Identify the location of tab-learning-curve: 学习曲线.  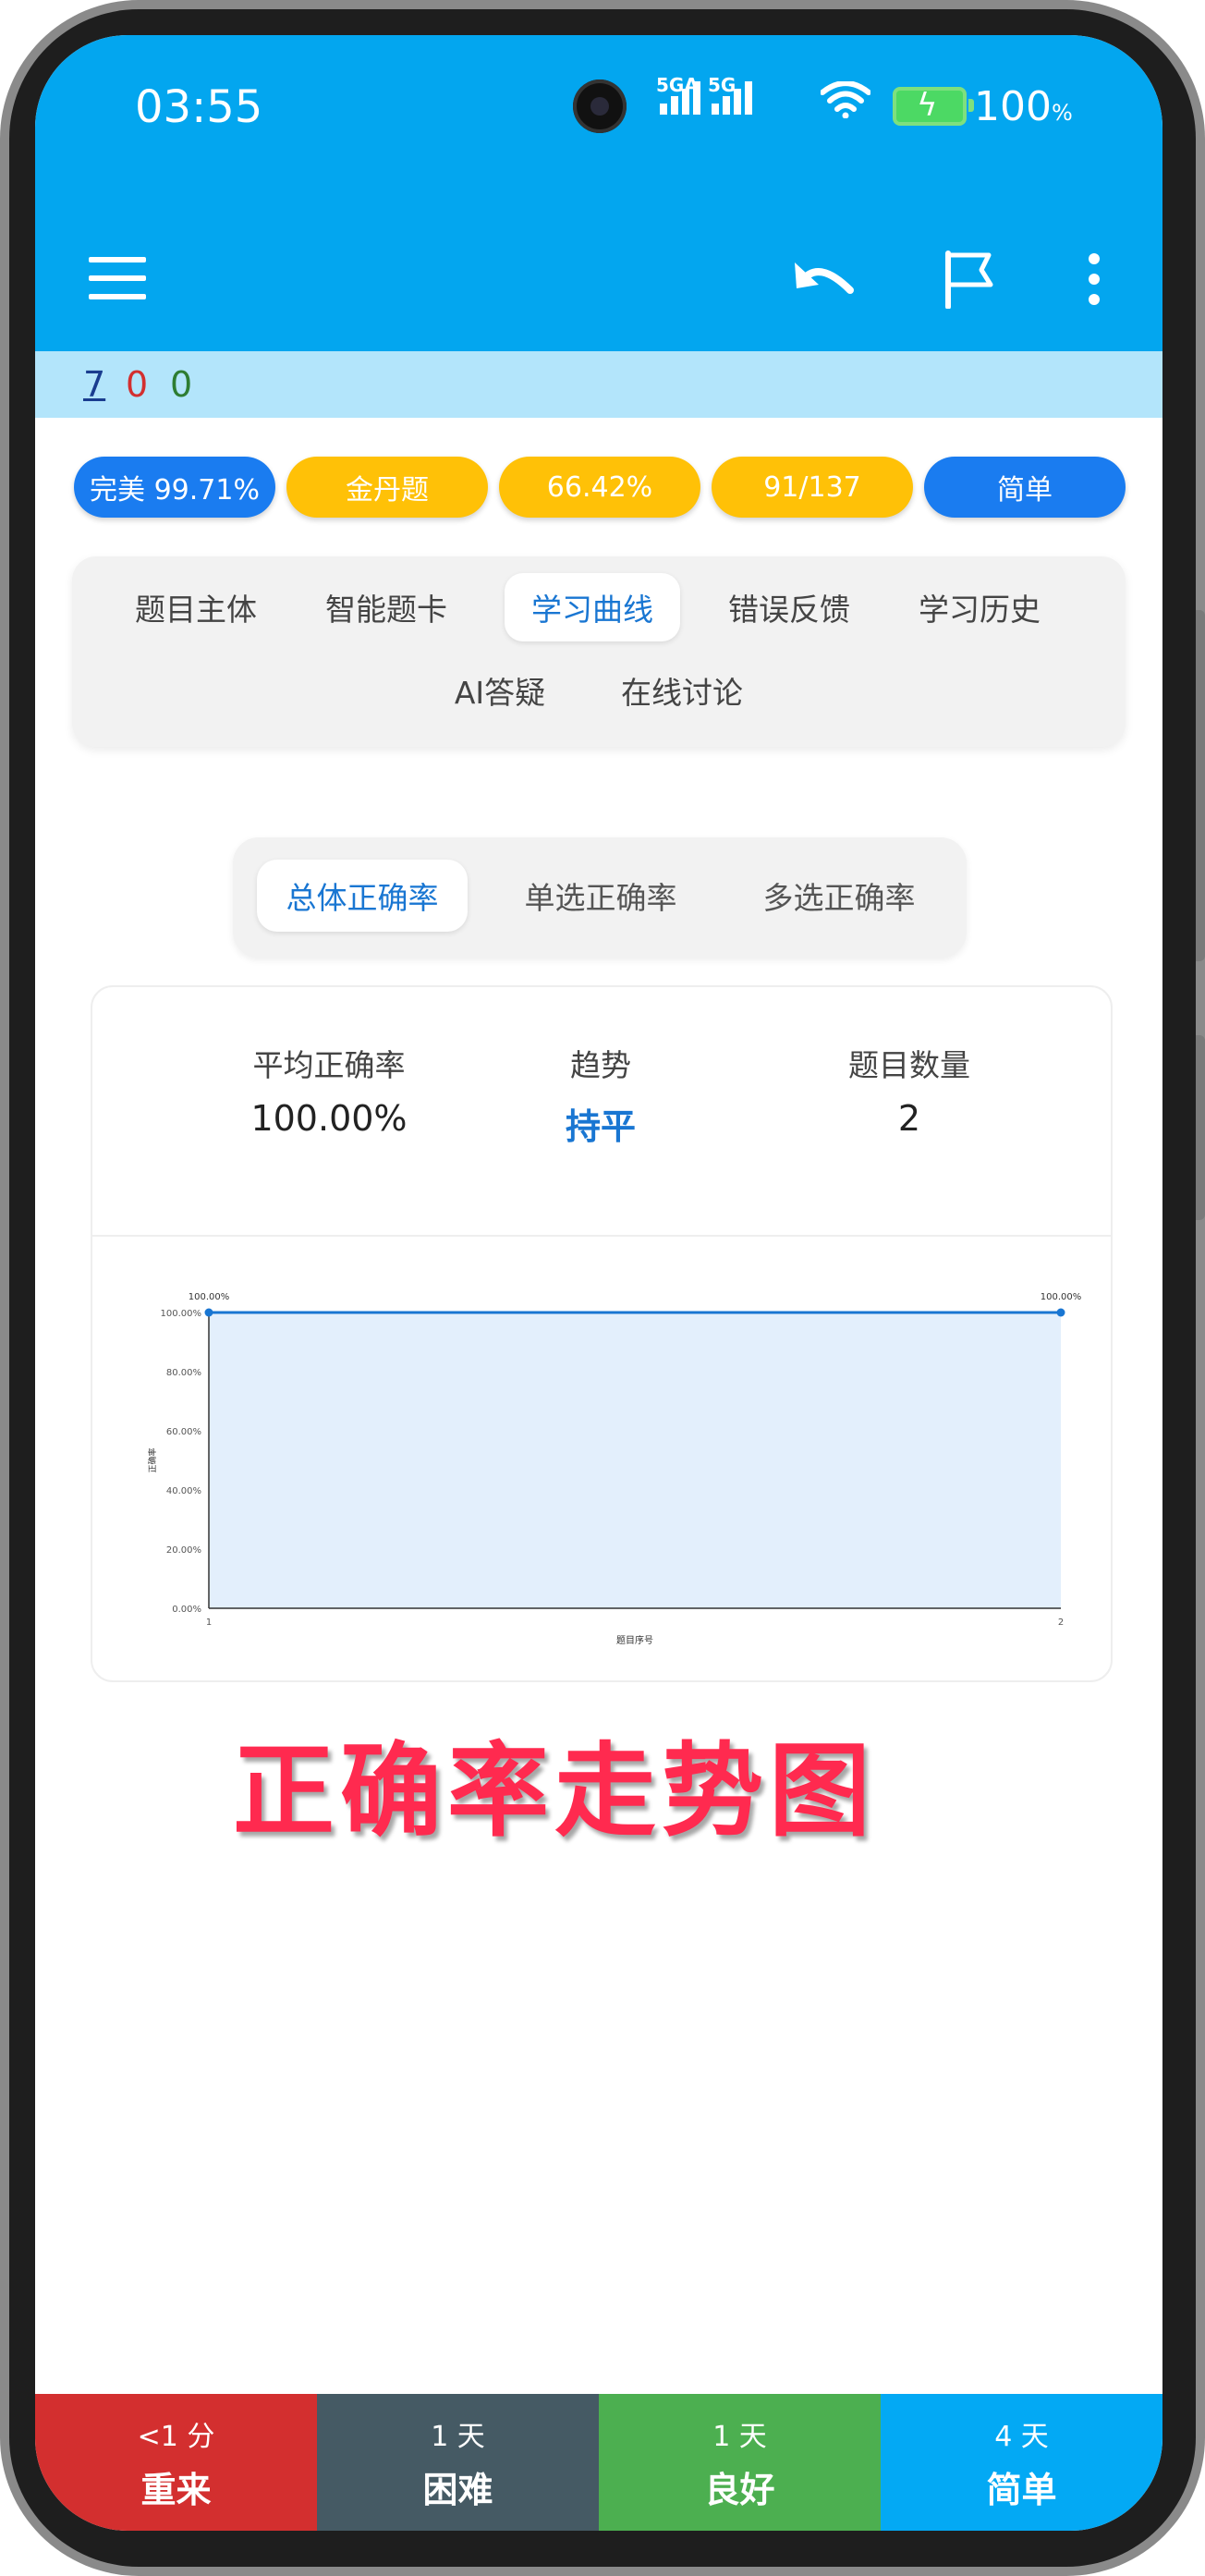
(592, 607).